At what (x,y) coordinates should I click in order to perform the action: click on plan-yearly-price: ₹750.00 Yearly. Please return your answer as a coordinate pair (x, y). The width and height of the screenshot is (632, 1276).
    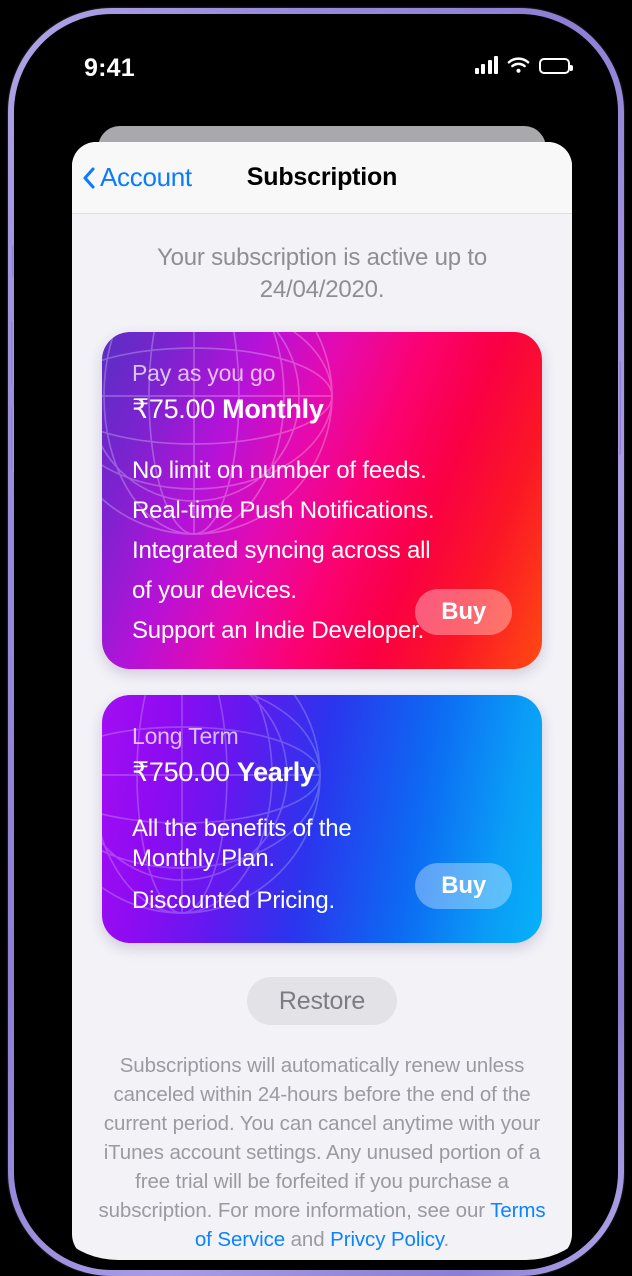
    Looking at the image, I should click on (322, 772).